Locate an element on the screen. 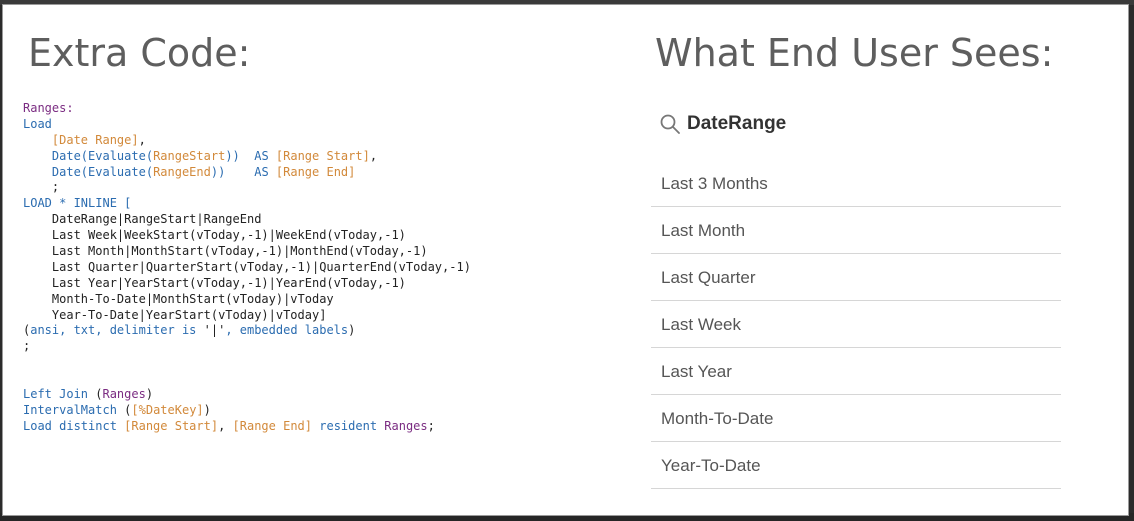 The image size is (1134, 521). code-token: [%DateKey] is located at coordinates (167, 409).